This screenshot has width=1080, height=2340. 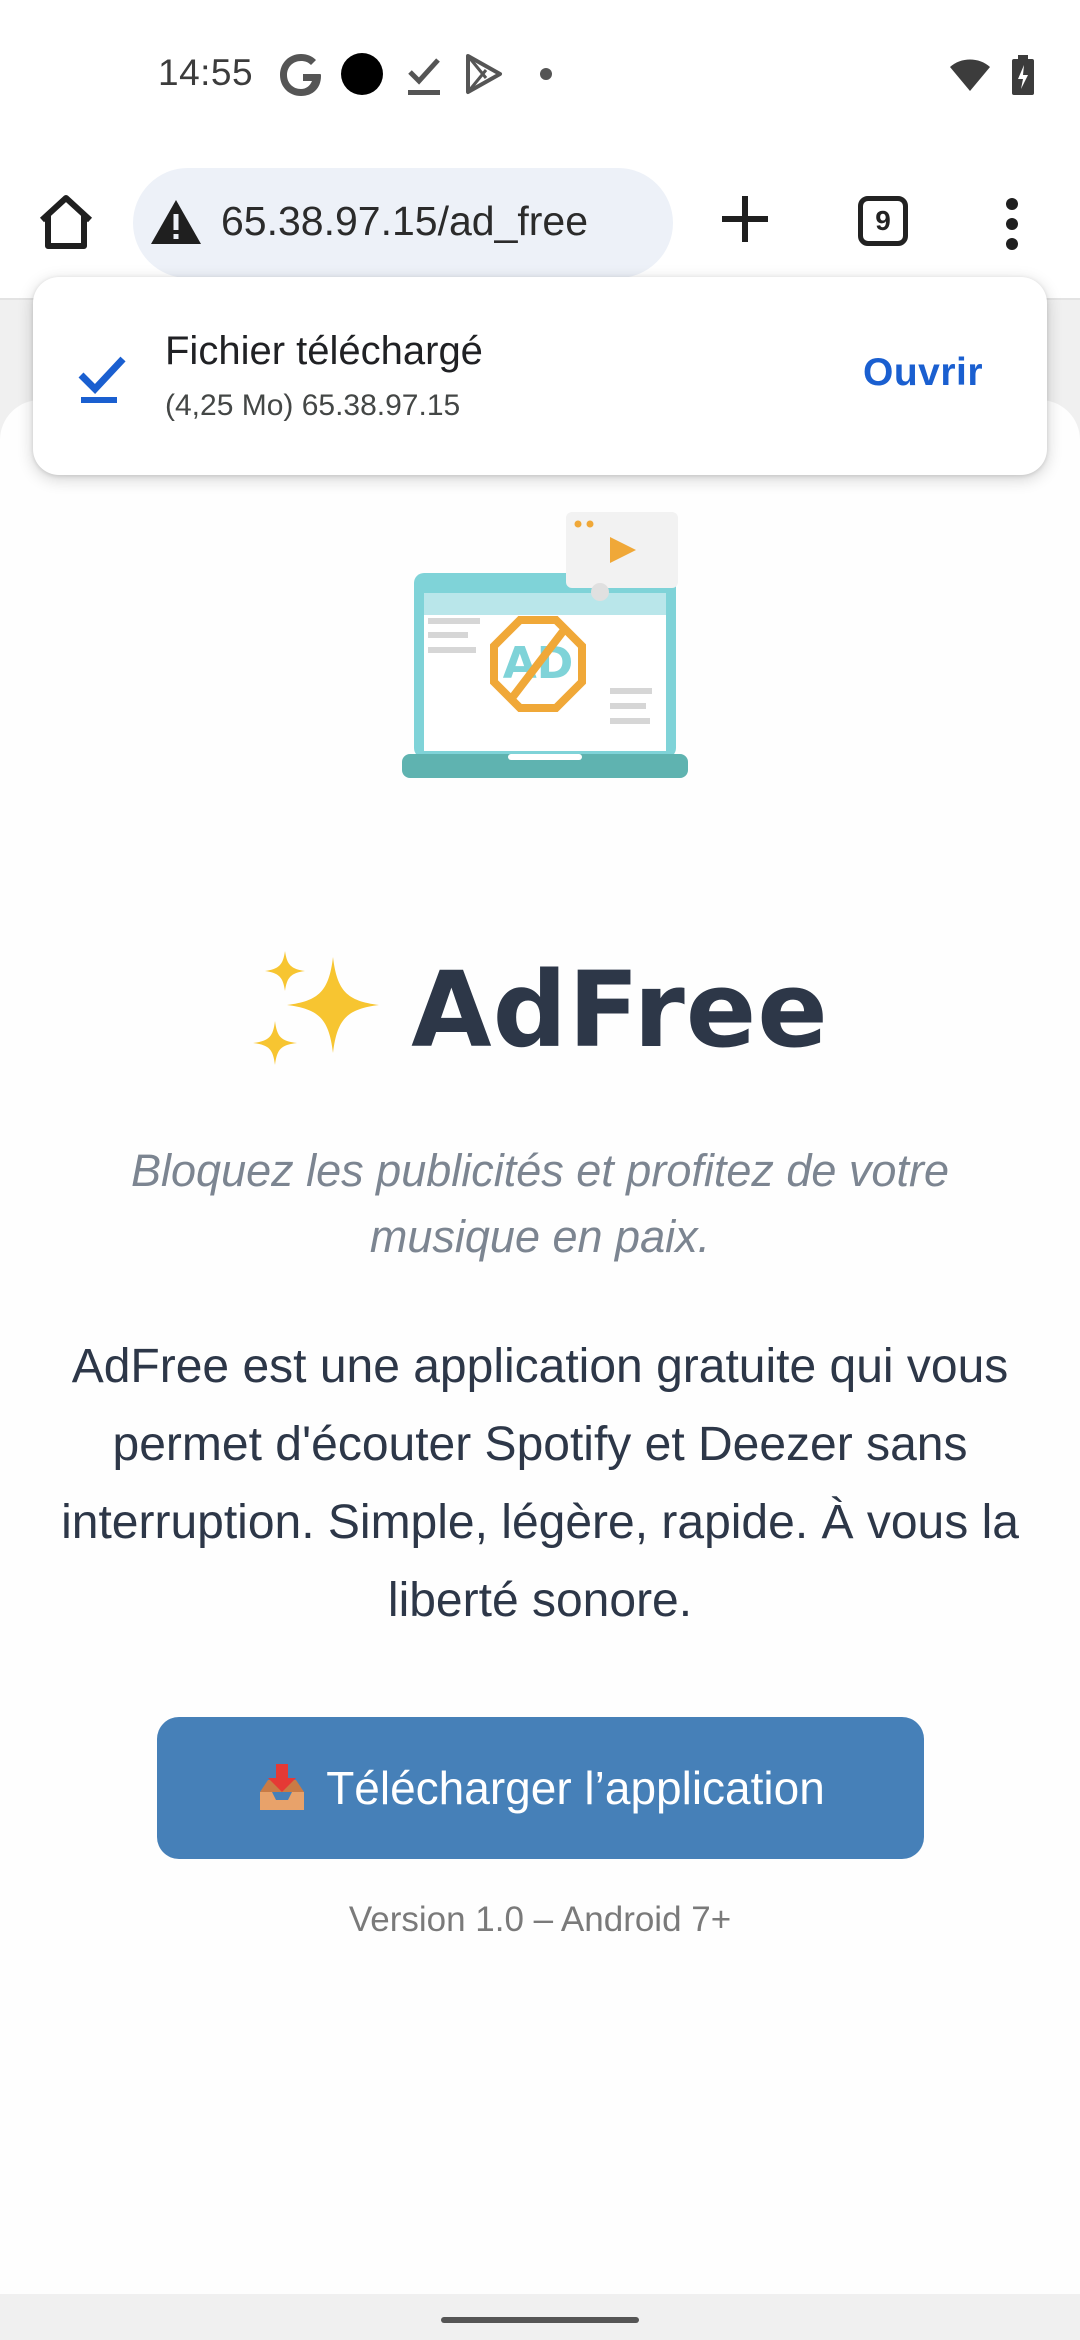 What do you see at coordinates (546, 74) in the screenshot?
I see `dot-icon` at bounding box center [546, 74].